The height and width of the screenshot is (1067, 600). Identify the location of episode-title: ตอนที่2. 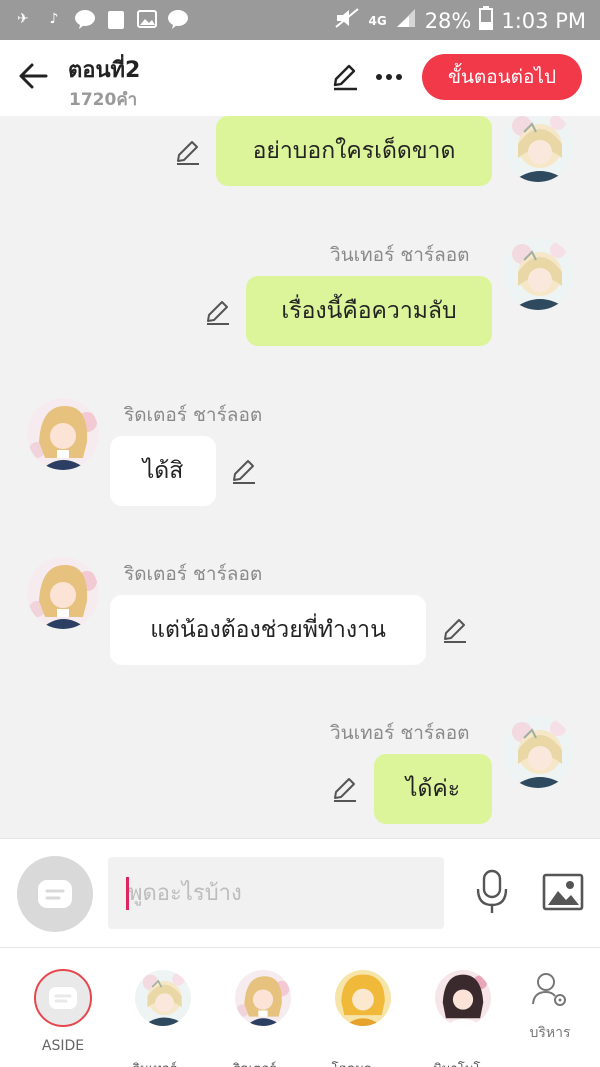
(104, 70).